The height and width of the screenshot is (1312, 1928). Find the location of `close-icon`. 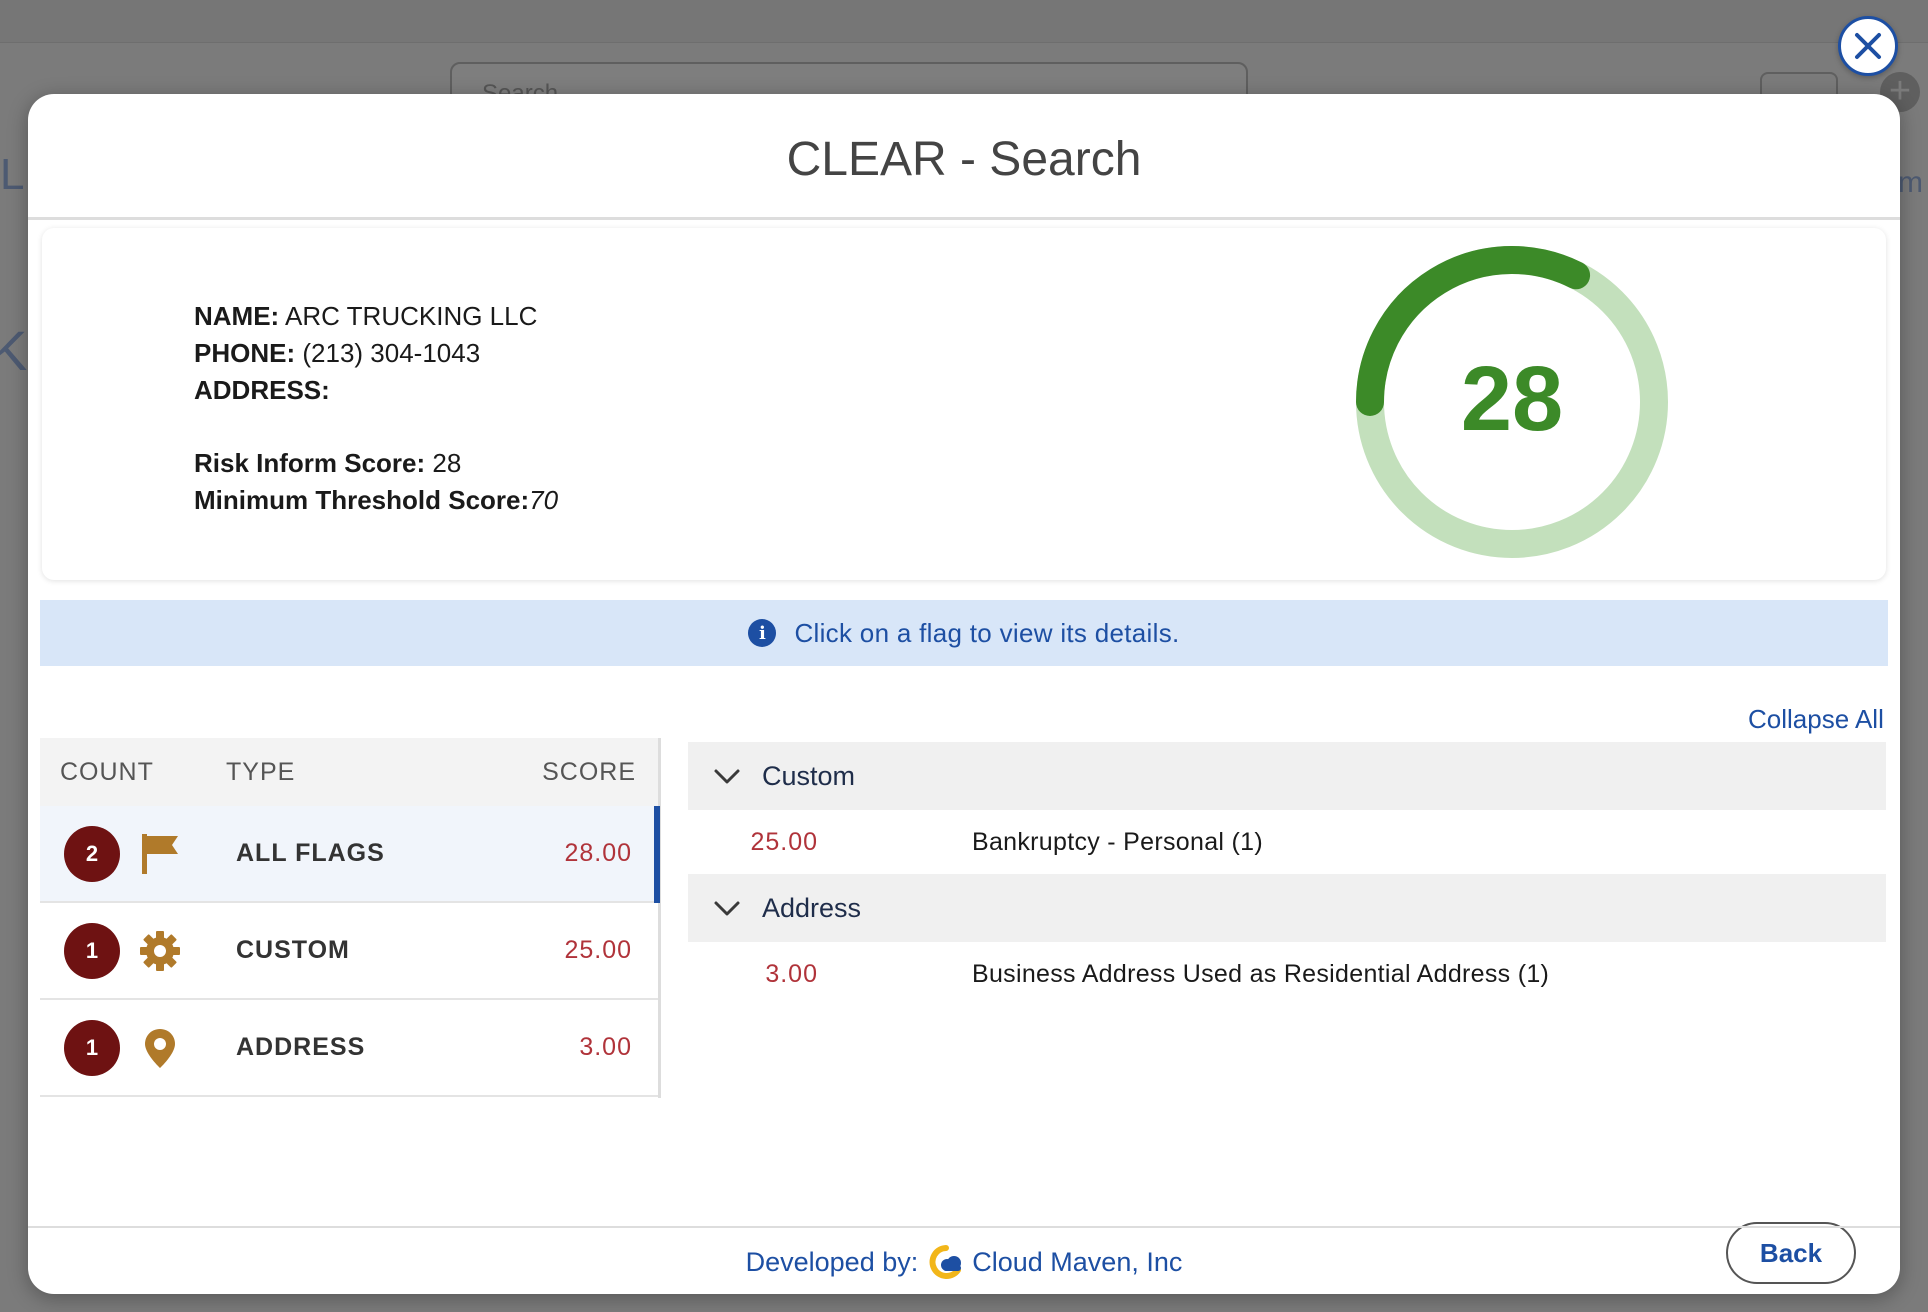

close-icon is located at coordinates (1868, 46).